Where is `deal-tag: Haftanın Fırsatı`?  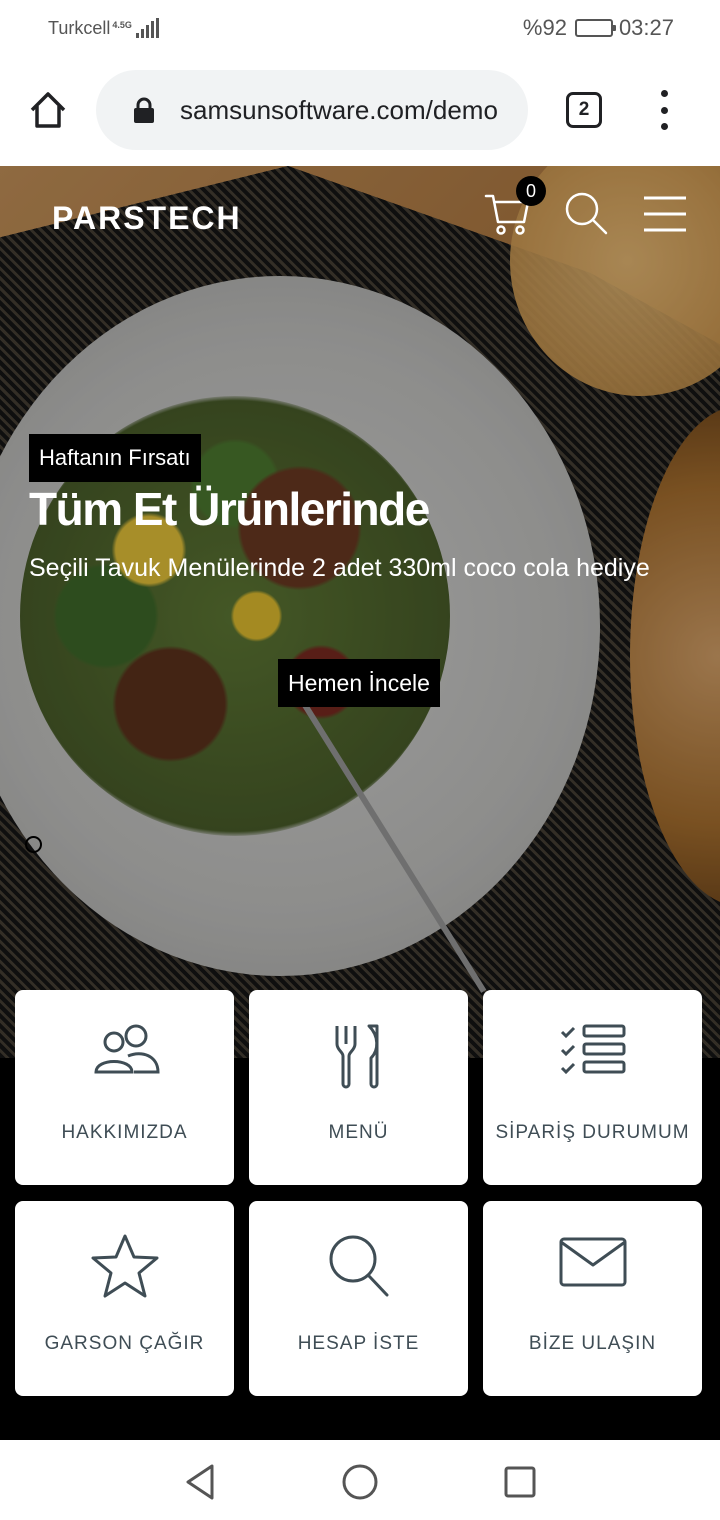
deal-tag: Haftanın Fırsatı is located at coordinates (115, 458).